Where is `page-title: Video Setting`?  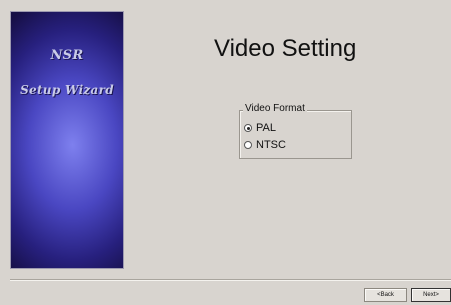 page-title: Video Setting is located at coordinates (285, 48).